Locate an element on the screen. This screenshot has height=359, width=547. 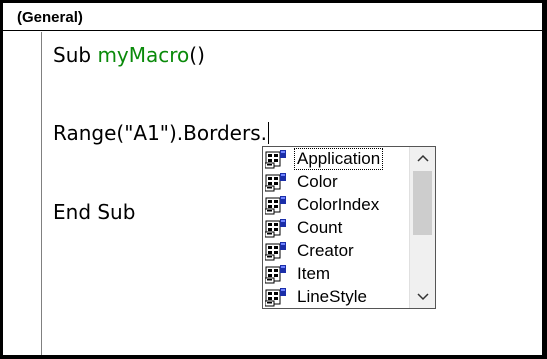
procedure-dropdown-value: (General) is located at coordinates (50, 17).